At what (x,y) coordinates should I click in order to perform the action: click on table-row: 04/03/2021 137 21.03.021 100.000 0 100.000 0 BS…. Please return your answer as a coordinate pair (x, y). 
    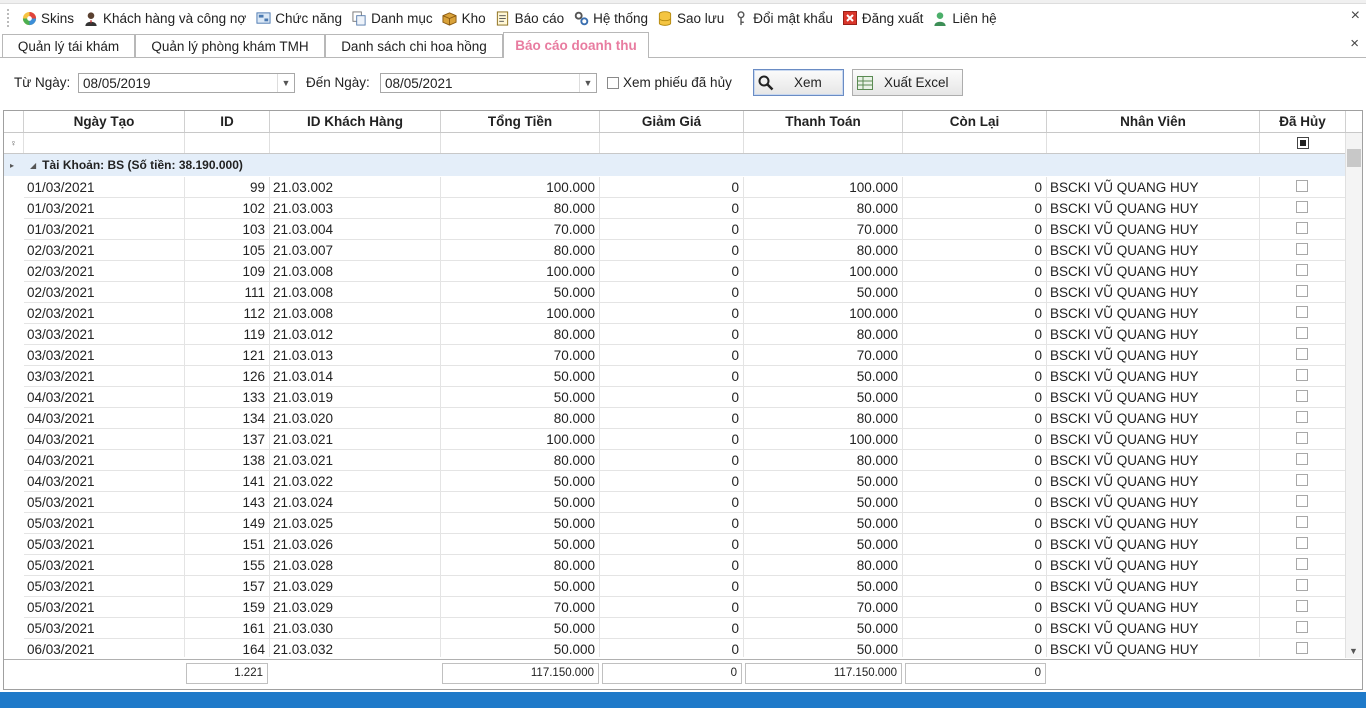
    Looking at the image, I should click on (675, 439).